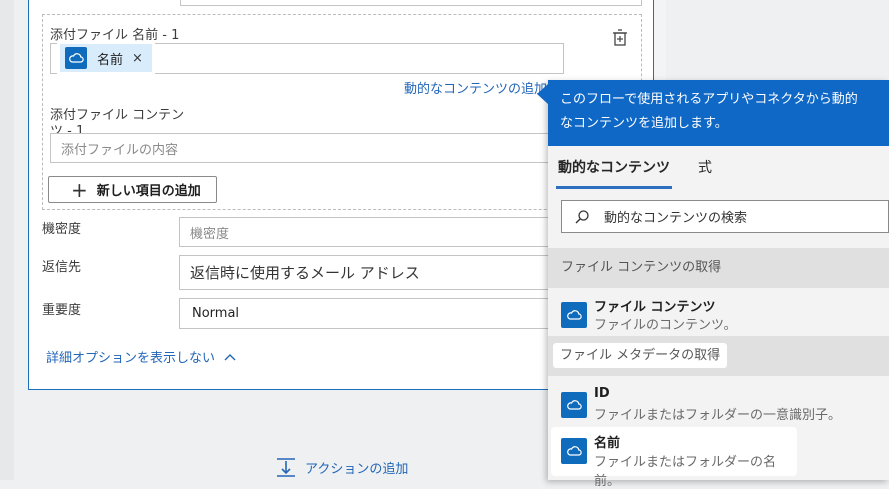 This screenshot has width=889, height=489. Describe the element at coordinates (369, 232) in the screenshot. I see `sensitivity-input: 機密度` at that location.